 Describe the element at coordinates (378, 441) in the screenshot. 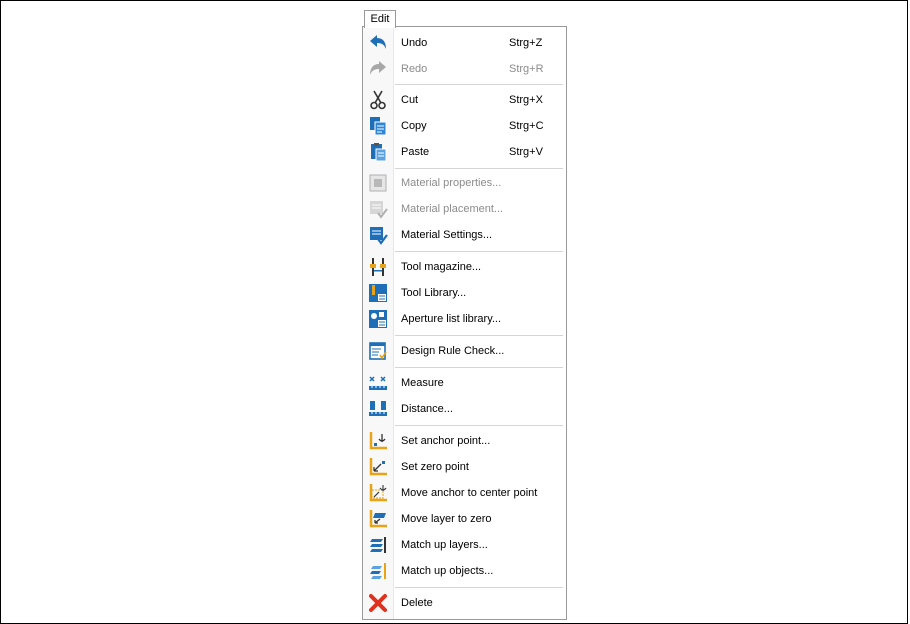

I see `set-anchor-point-icon` at that location.